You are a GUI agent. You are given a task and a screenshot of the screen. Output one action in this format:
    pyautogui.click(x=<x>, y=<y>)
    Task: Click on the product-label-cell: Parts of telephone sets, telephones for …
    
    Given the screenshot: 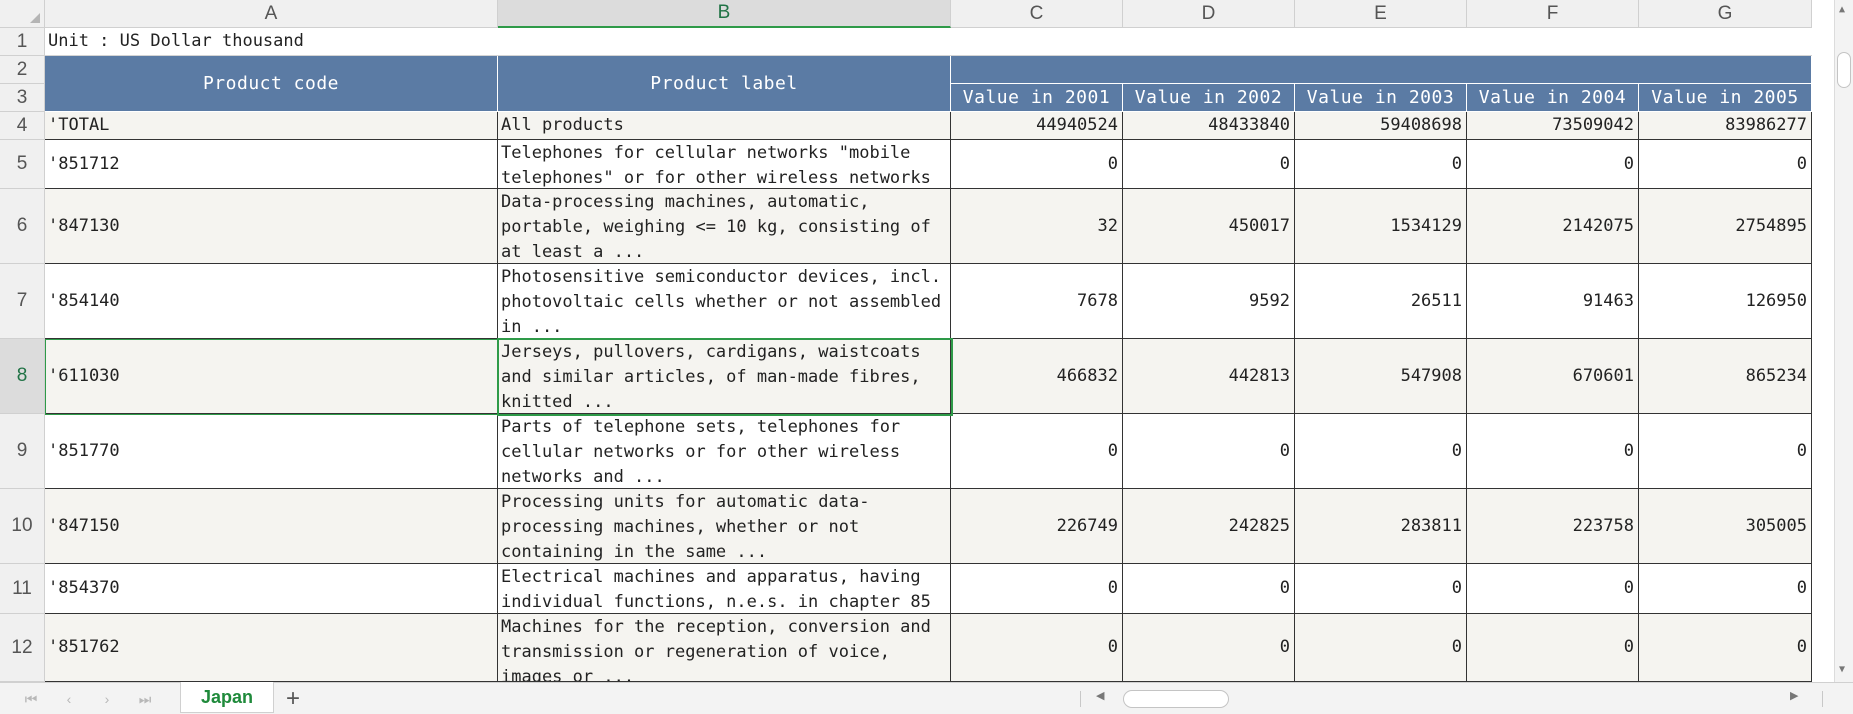 What is the action you would take?
    pyautogui.click(x=724, y=451)
    